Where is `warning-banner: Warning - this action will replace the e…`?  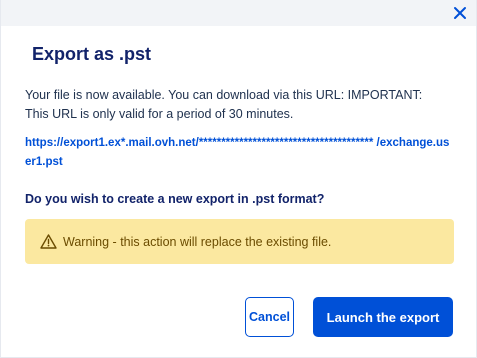
warning-banner: Warning - this action will replace the e… is located at coordinates (239, 241).